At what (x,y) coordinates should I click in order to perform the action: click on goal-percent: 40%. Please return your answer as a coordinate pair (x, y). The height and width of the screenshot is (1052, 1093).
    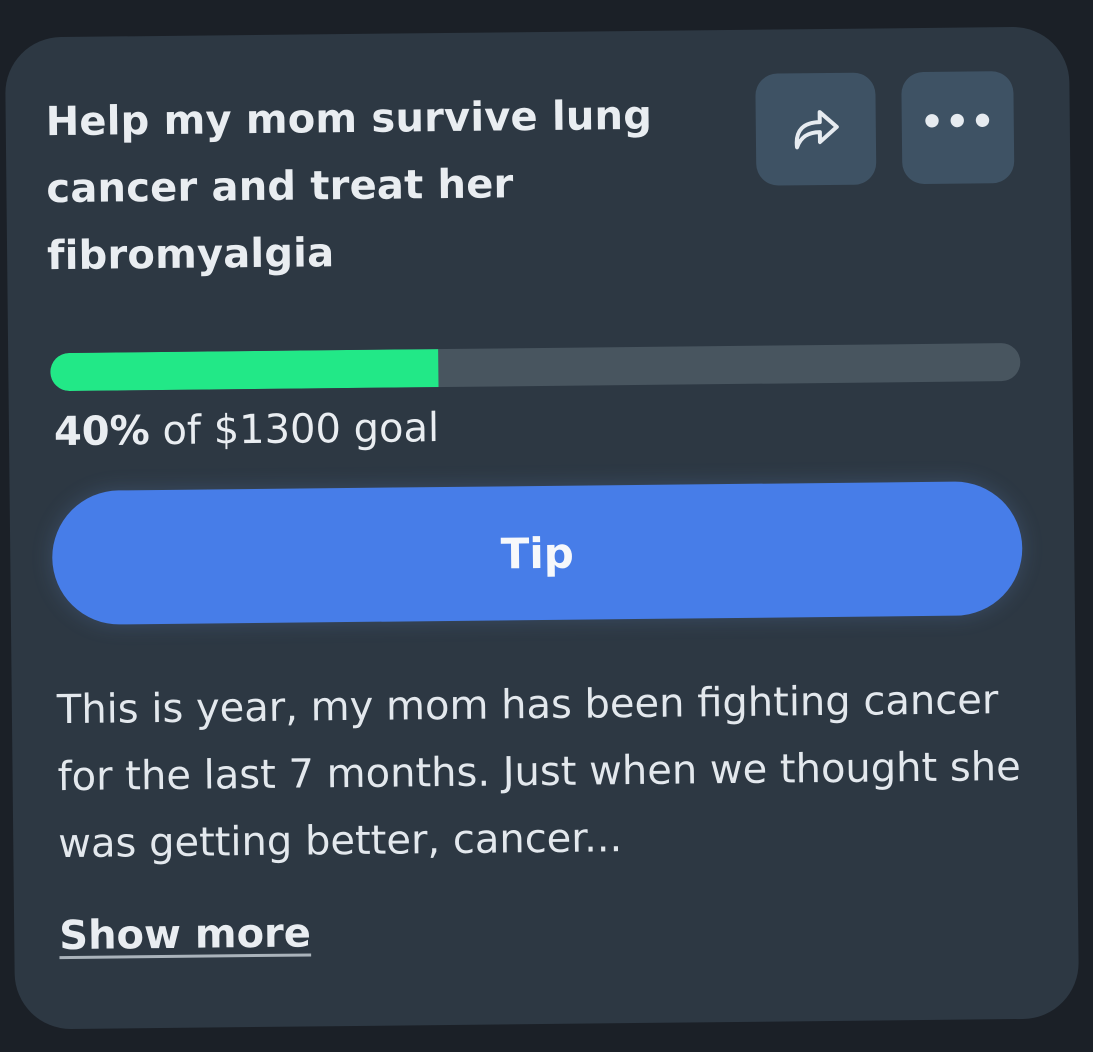
    Looking at the image, I should click on (101, 432).